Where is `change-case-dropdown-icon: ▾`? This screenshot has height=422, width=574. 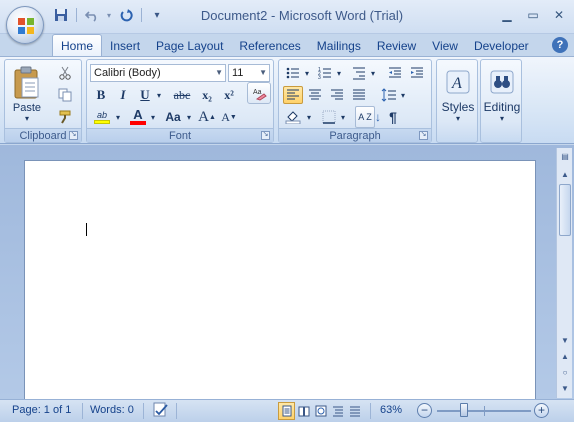
change-case-dropdown-icon: ▾ is located at coordinates (189, 117).